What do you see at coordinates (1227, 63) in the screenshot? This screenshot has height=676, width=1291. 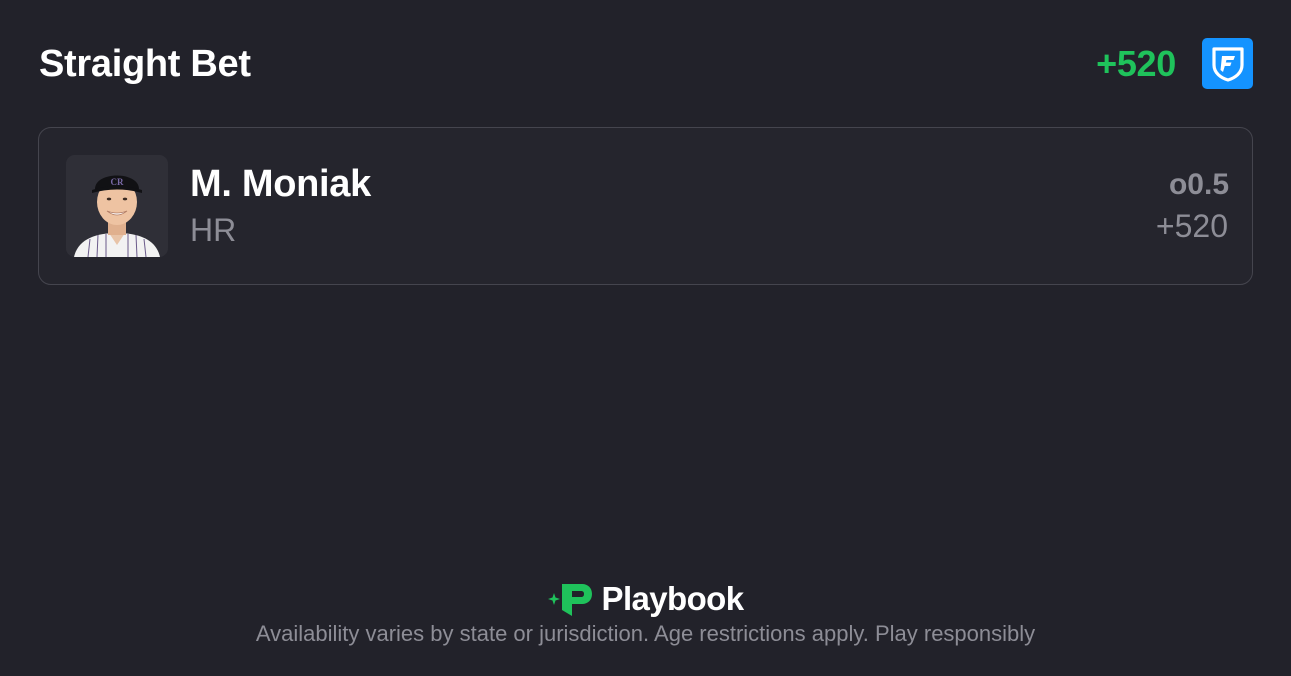 I see `fanduel-shield-icon` at bounding box center [1227, 63].